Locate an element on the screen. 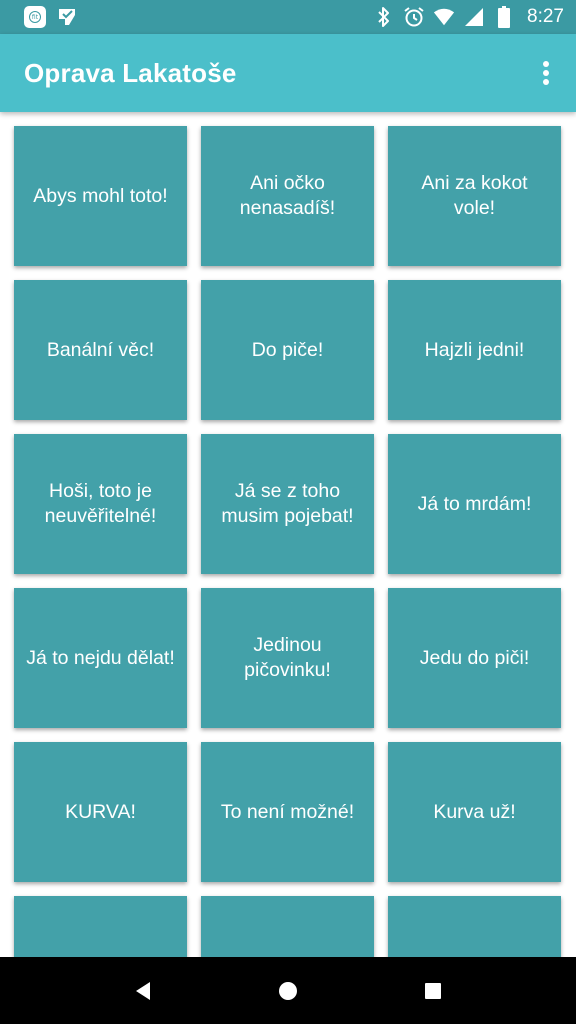  navigation-bar is located at coordinates (288, 990).